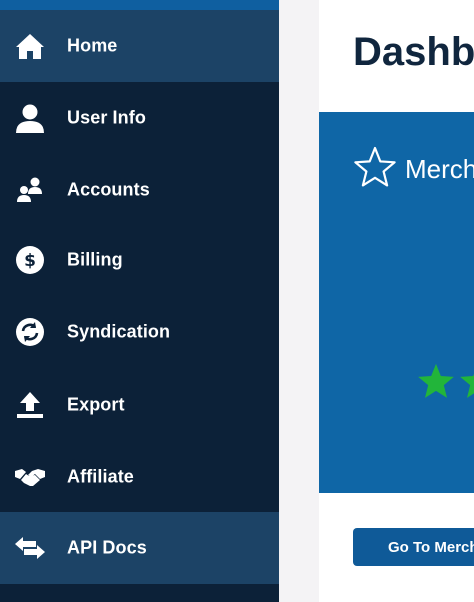 The width and height of the screenshot is (474, 602). What do you see at coordinates (439, 169) in the screenshot?
I see `card-title: Merch` at bounding box center [439, 169].